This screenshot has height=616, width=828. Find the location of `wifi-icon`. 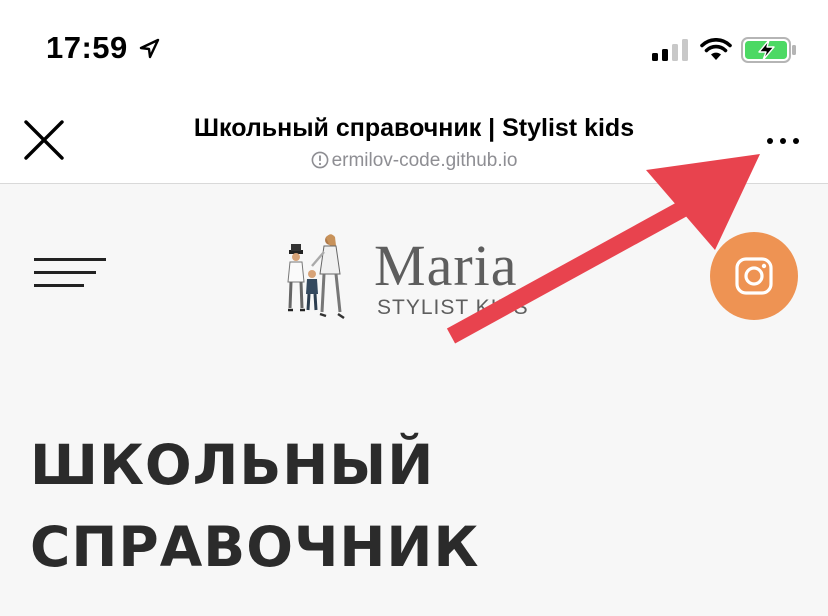

wifi-icon is located at coordinates (716, 49).